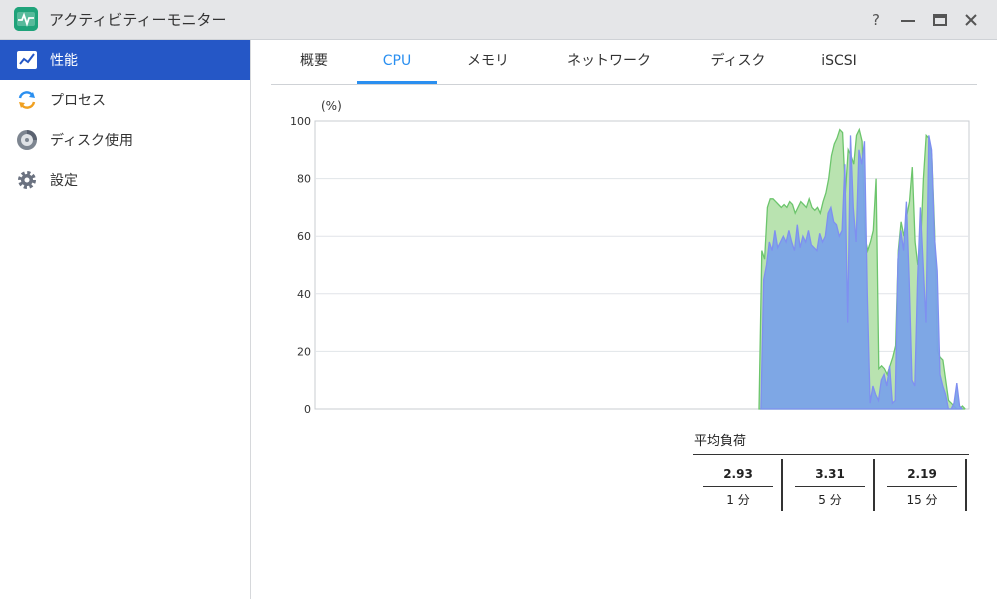 This screenshot has height=599, width=997. What do you see at coordinates (27, 100) in the screenshot?
I see `process-refresh-icon` at bounding box center [27, 100].